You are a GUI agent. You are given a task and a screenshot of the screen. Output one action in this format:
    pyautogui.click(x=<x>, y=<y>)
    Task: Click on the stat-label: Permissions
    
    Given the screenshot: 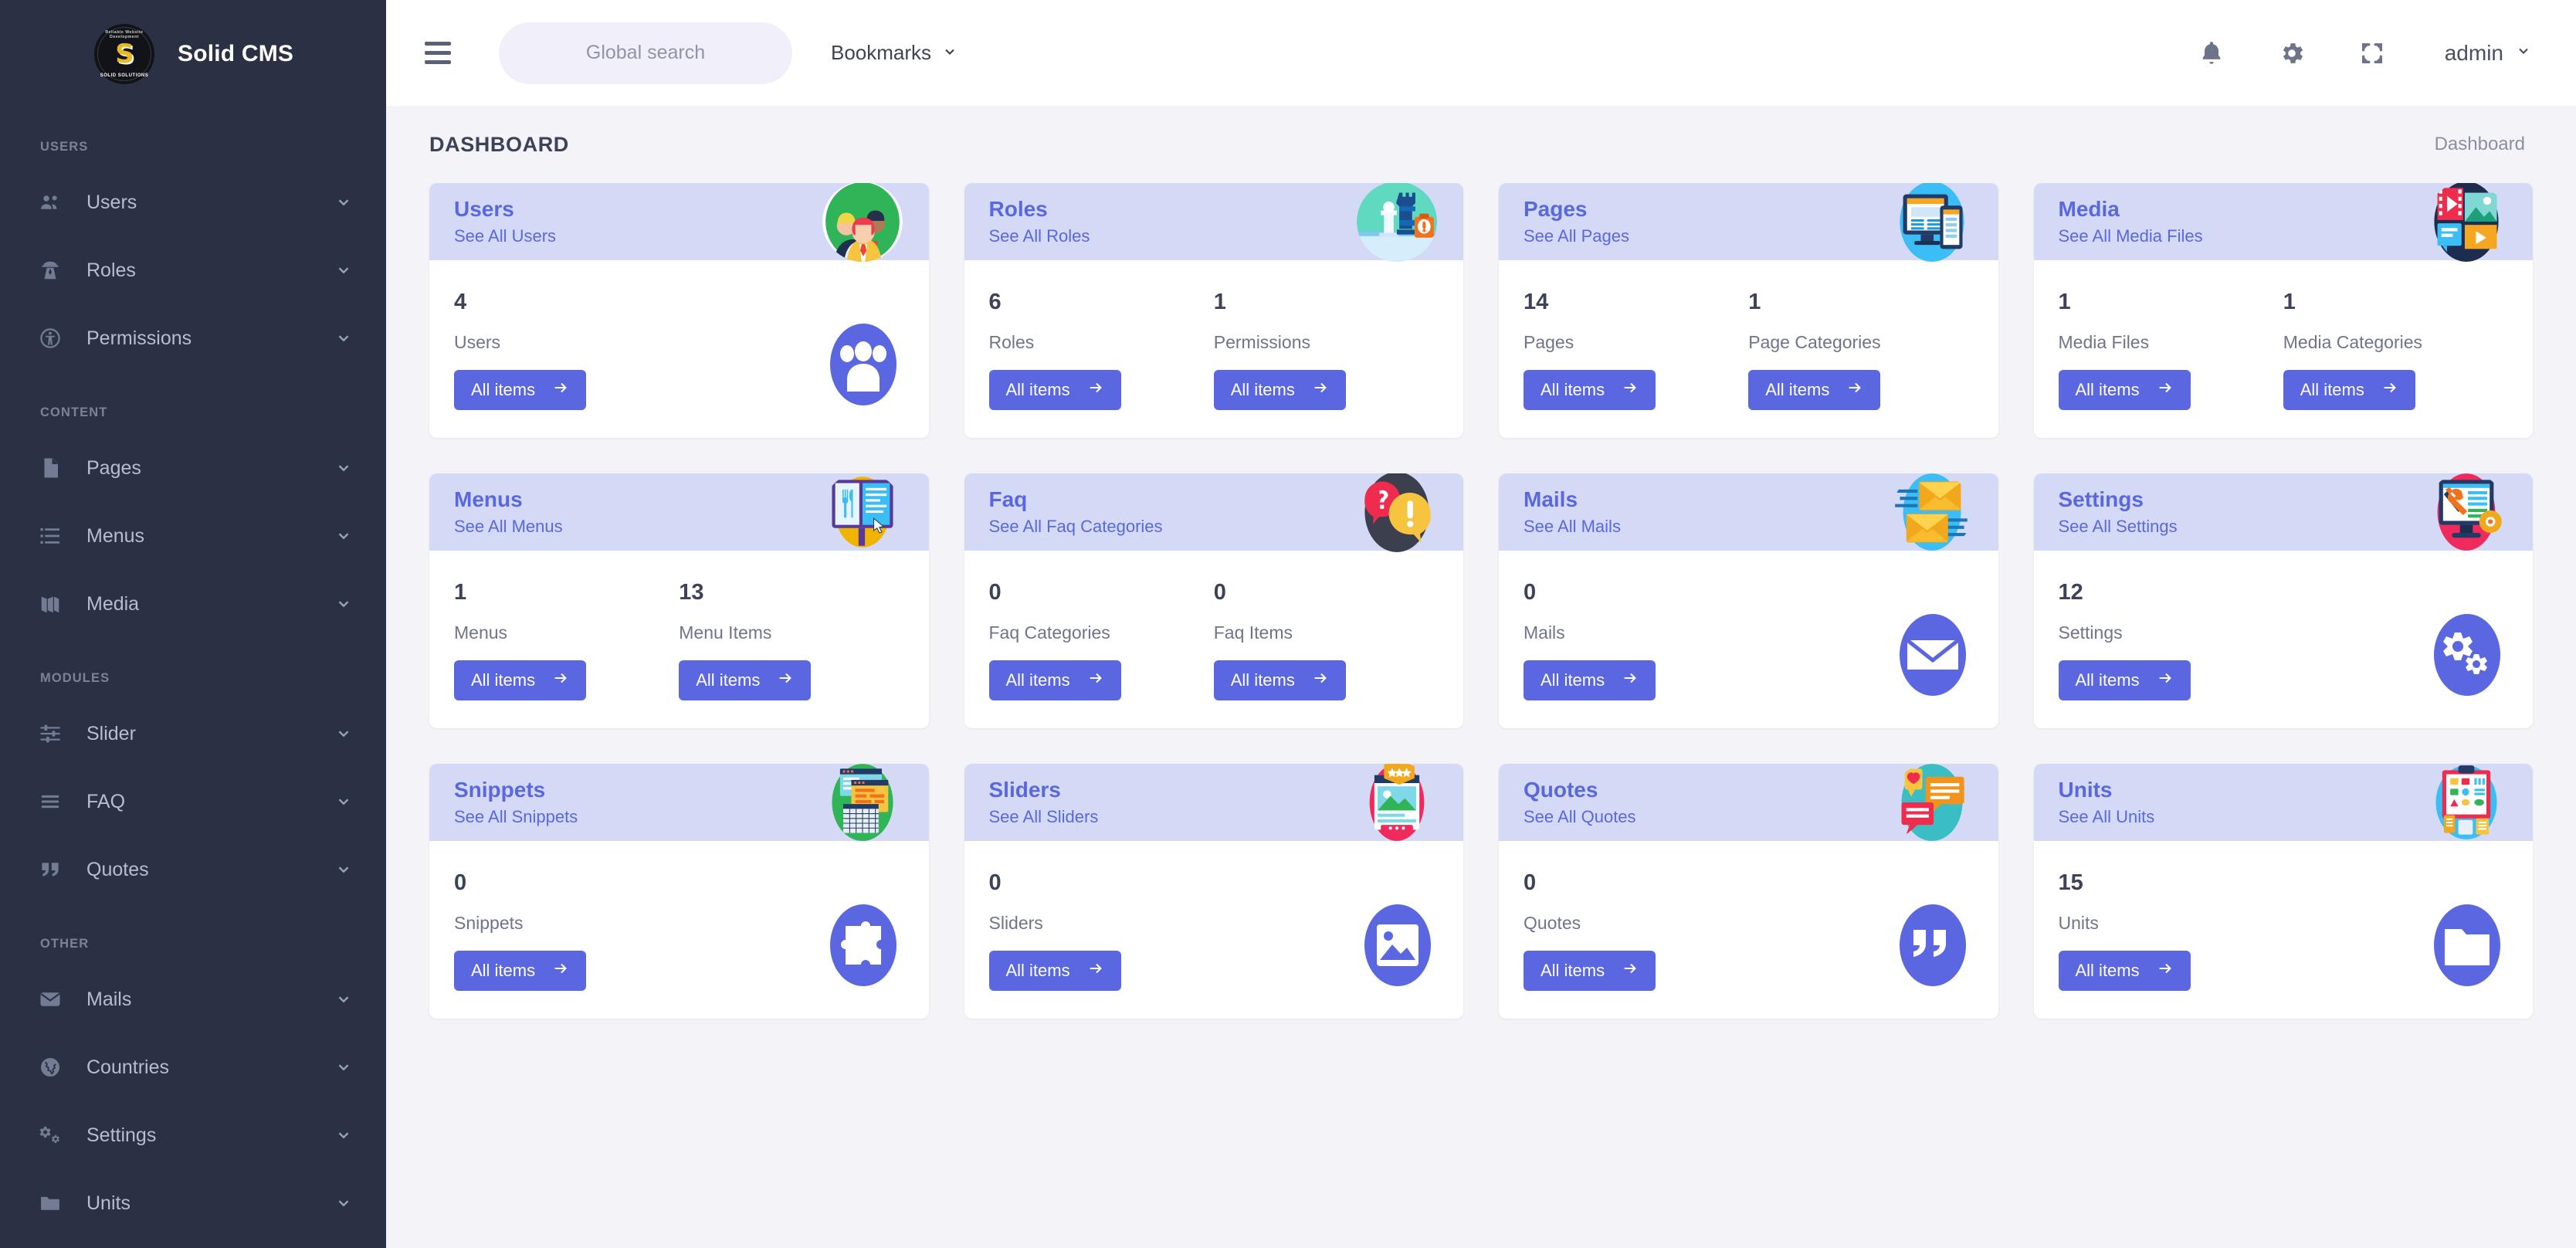 What is the action you would take?
    pyautogui.click(x=1262, y=342)
    